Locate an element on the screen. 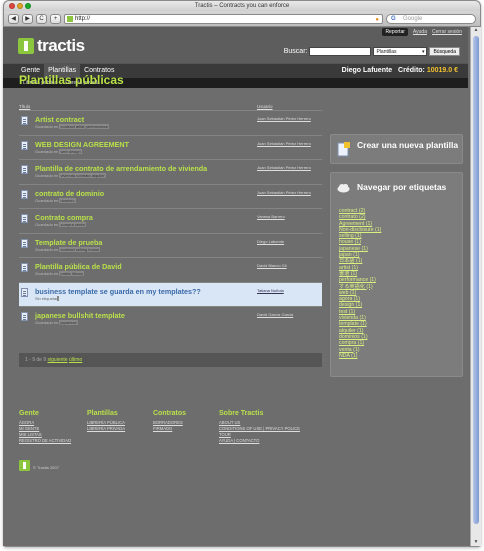  window-controls is located at coordinates (20, 6).